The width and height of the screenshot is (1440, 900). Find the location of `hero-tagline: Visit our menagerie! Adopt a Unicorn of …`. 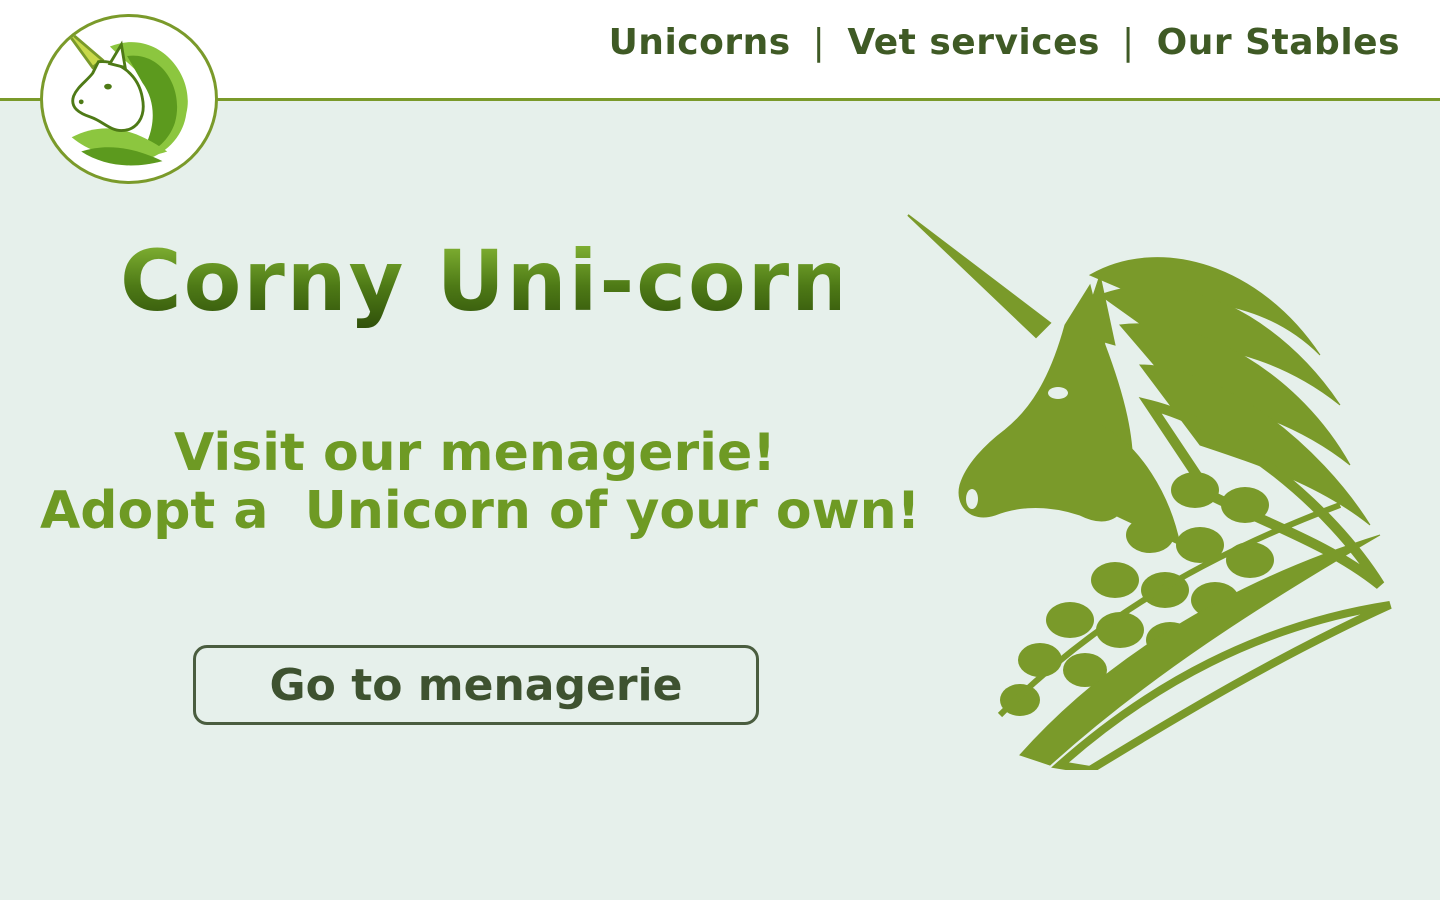

hero-tagline: Visit our menagerie! Adopt a Unicorn of … is located at coordinates (480, 482).